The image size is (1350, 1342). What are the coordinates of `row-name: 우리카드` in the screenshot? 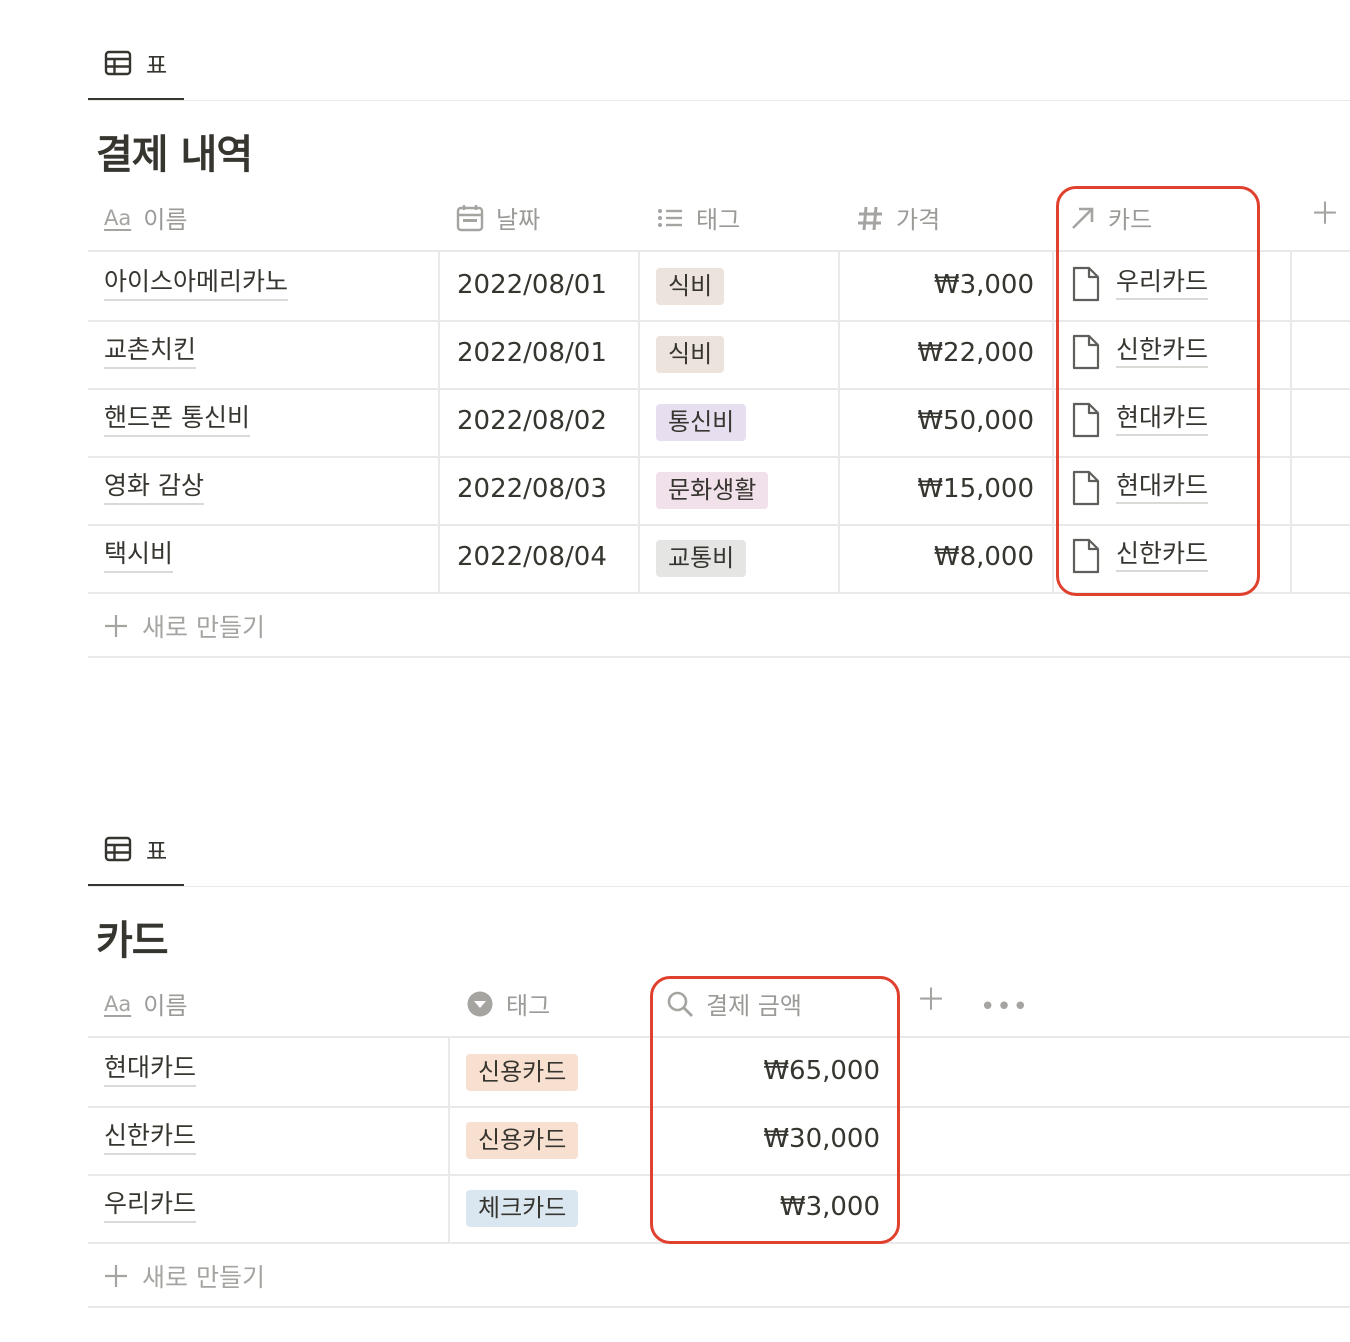 It's located at (150, 1206).